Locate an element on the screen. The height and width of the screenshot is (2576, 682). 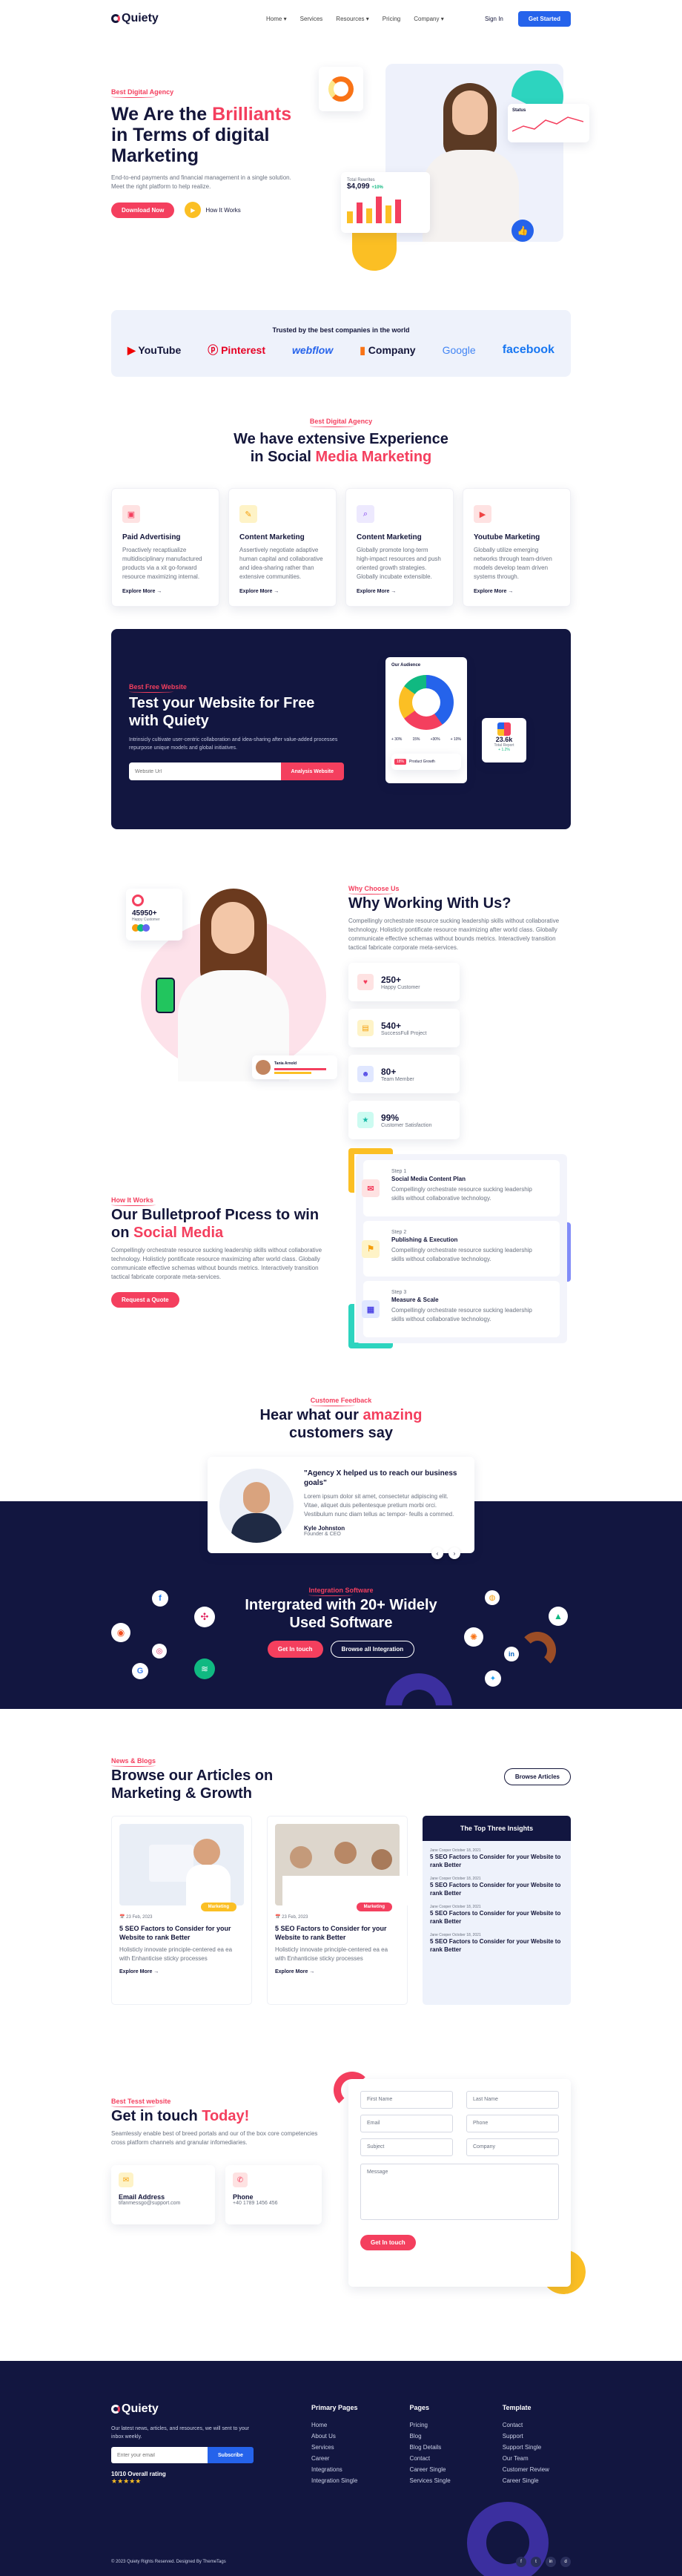
facebook-icon: f is located at coordinates (521, 2562).